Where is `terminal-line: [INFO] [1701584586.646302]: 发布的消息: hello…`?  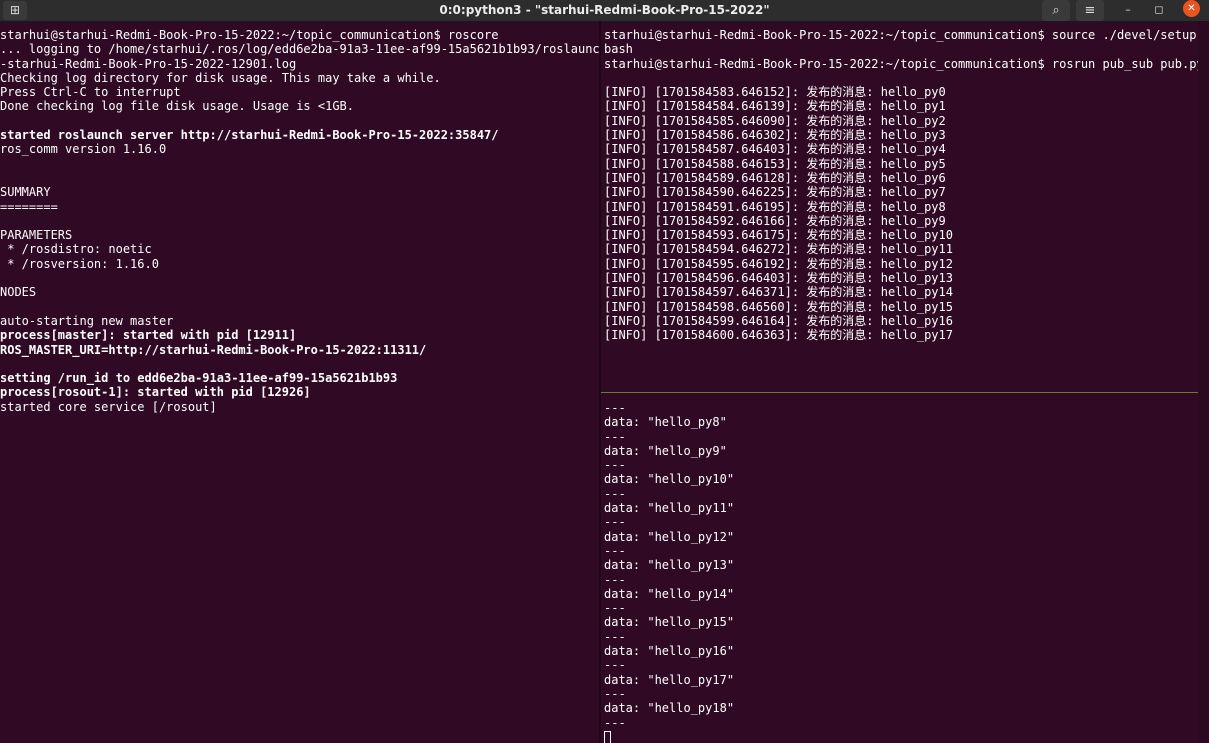
terminal-line: [INFO] [1701584586.646302]: 发布的消息: hello… is located at coordinates (775, 135).